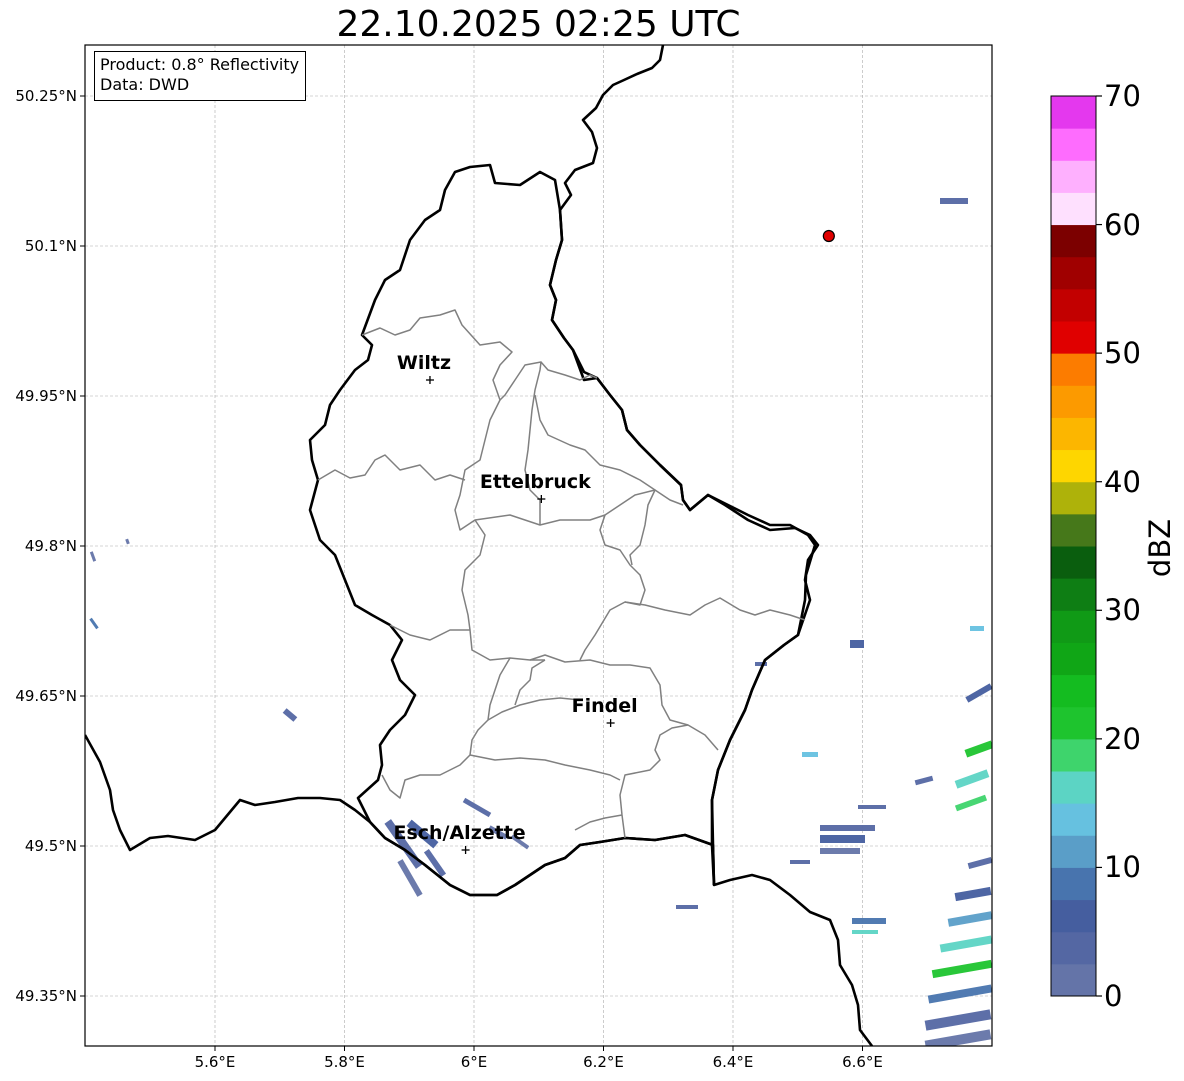 The width and height of the screenshot is (1184, 1081). What do you see at coordinates (46, 996) in the screenshot?
I see `lat-tick-label: 49.35°N` at bounding box center [46, 996].